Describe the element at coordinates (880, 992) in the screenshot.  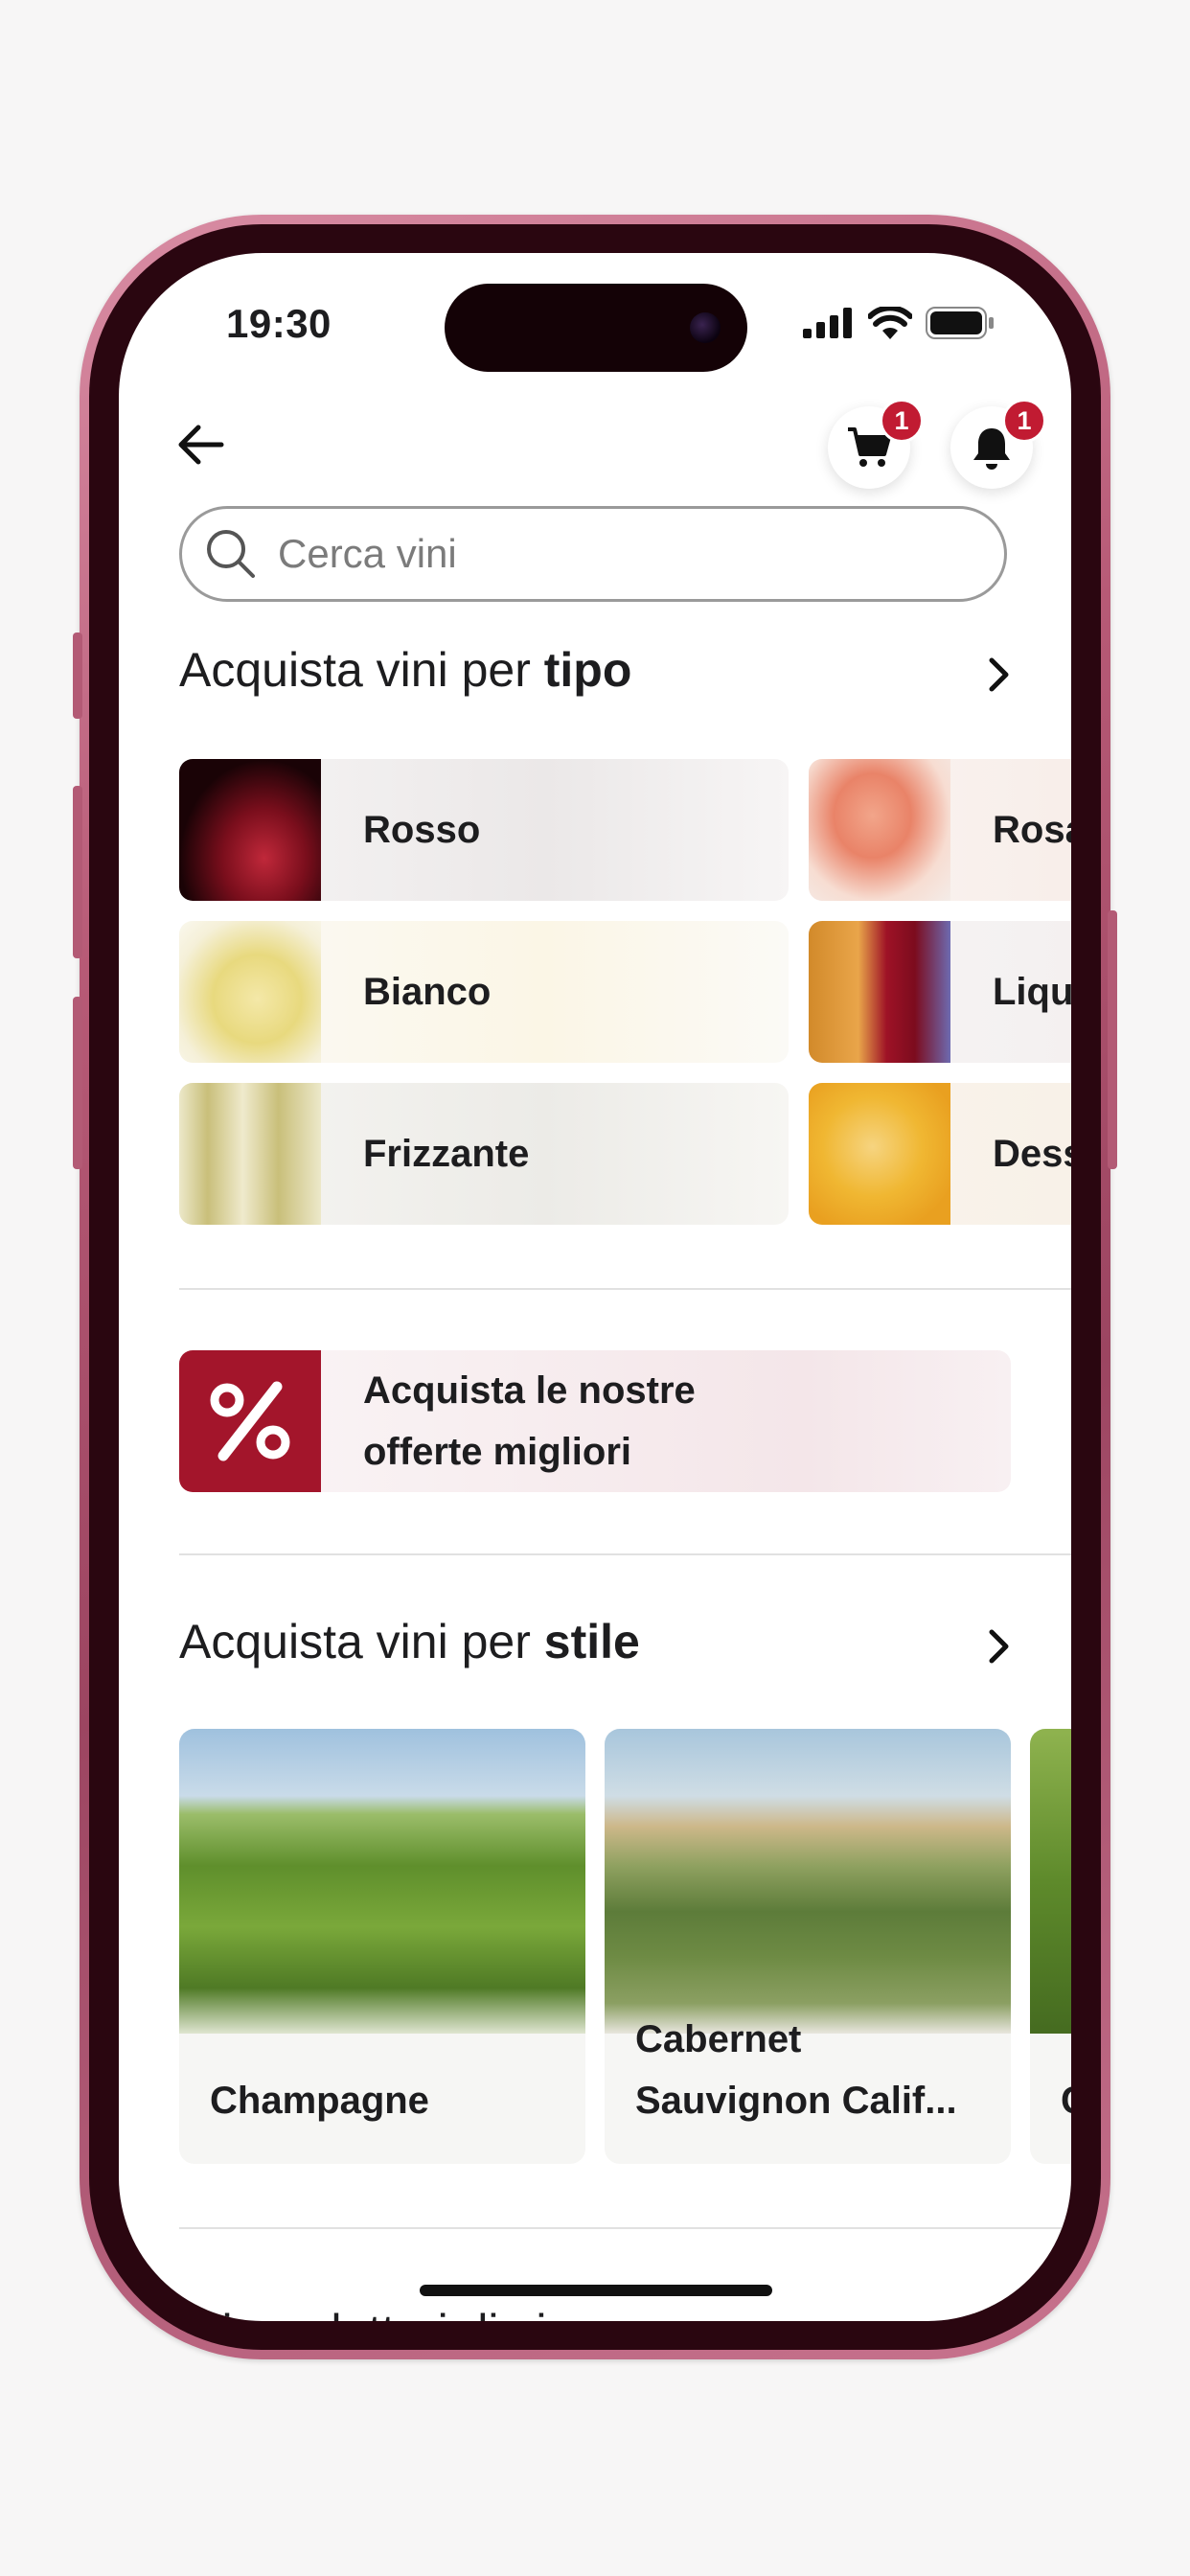
I see `dessert-wine-glasses-image` at that location.